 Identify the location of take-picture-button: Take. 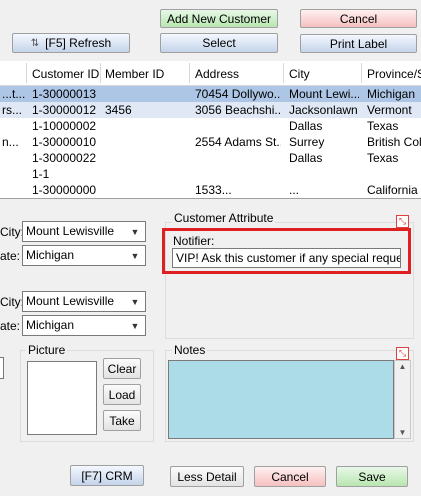
(122, 420).